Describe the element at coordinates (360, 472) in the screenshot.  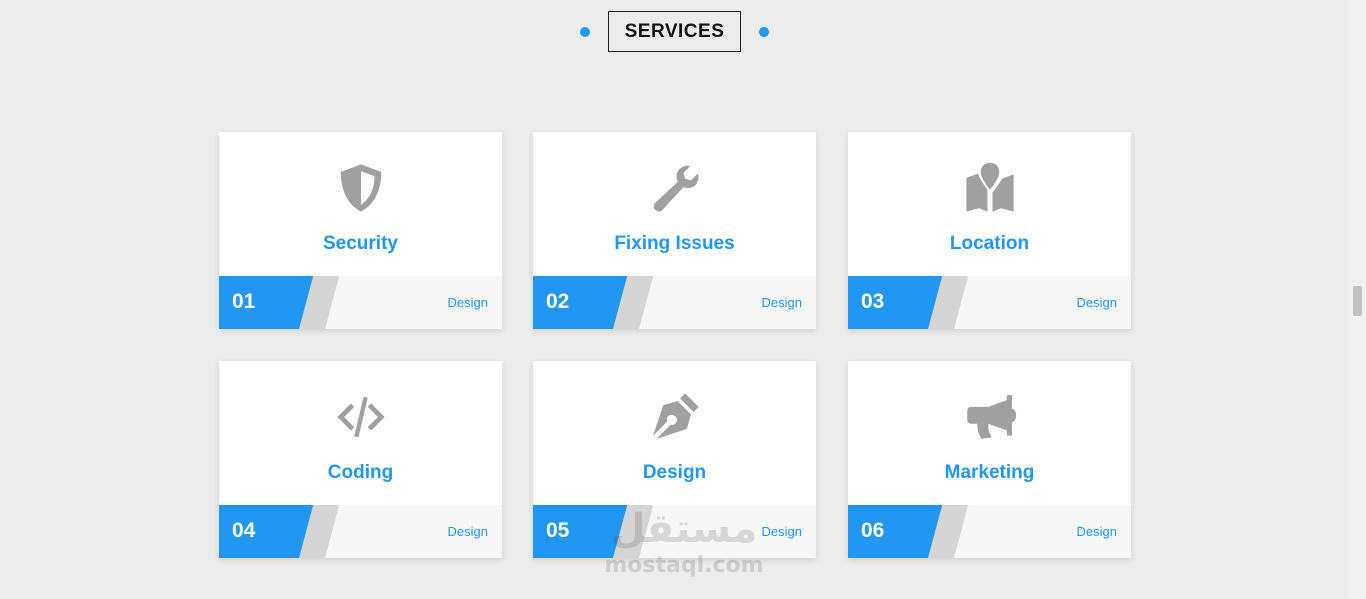
I see `card-title: Coding` at that location.